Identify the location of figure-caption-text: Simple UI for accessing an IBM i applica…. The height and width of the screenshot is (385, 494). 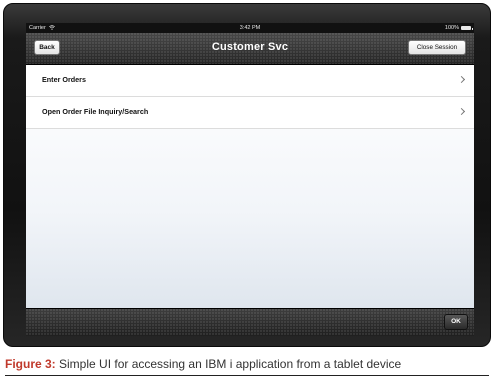
(230, 364).